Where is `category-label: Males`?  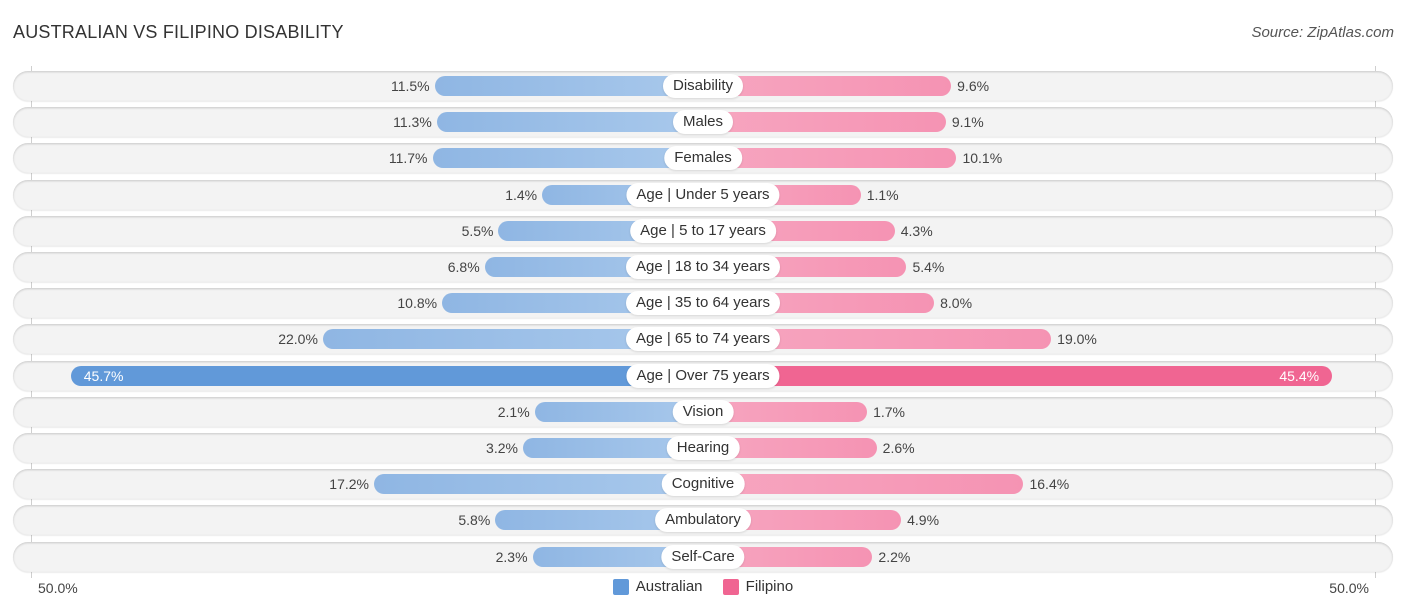 category-label: Males is located at coordinates (703, 122).